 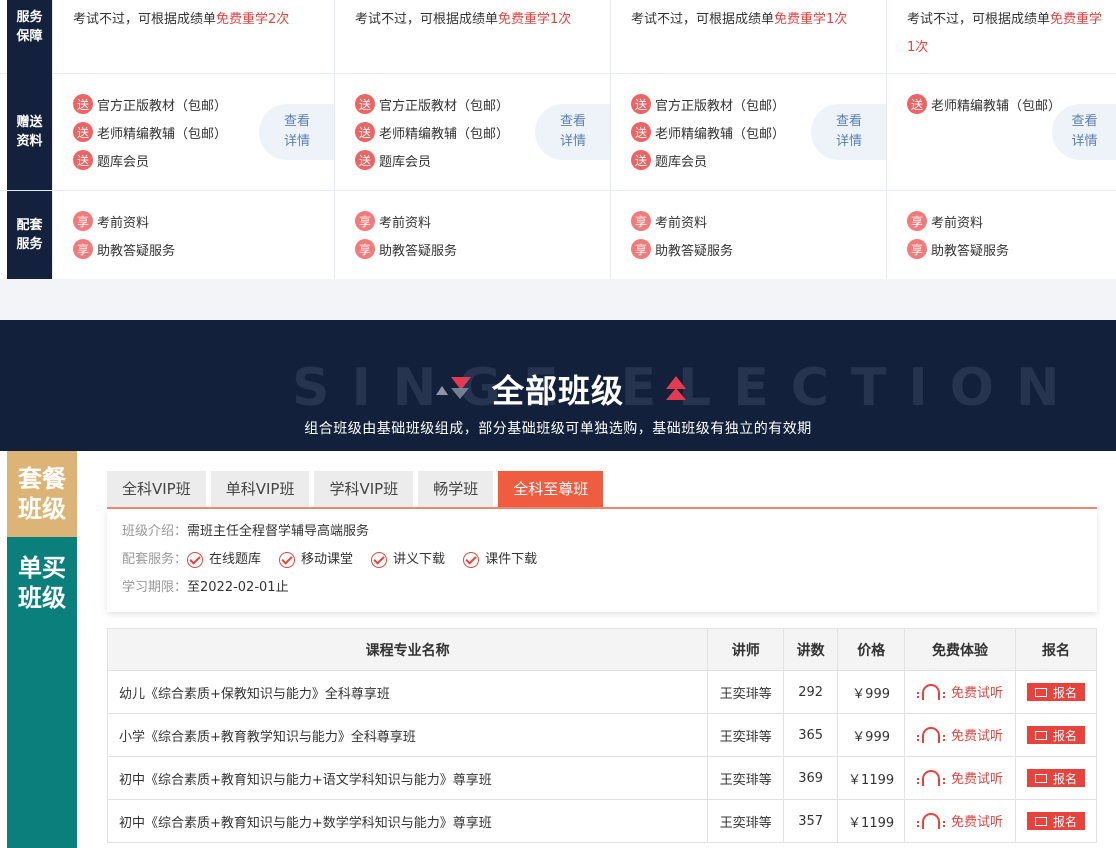 What do you see at coordinates (500, 560) in the screenshot?
I see `svc-courseware-download: 课件下载` at bounding box center [500, 560].